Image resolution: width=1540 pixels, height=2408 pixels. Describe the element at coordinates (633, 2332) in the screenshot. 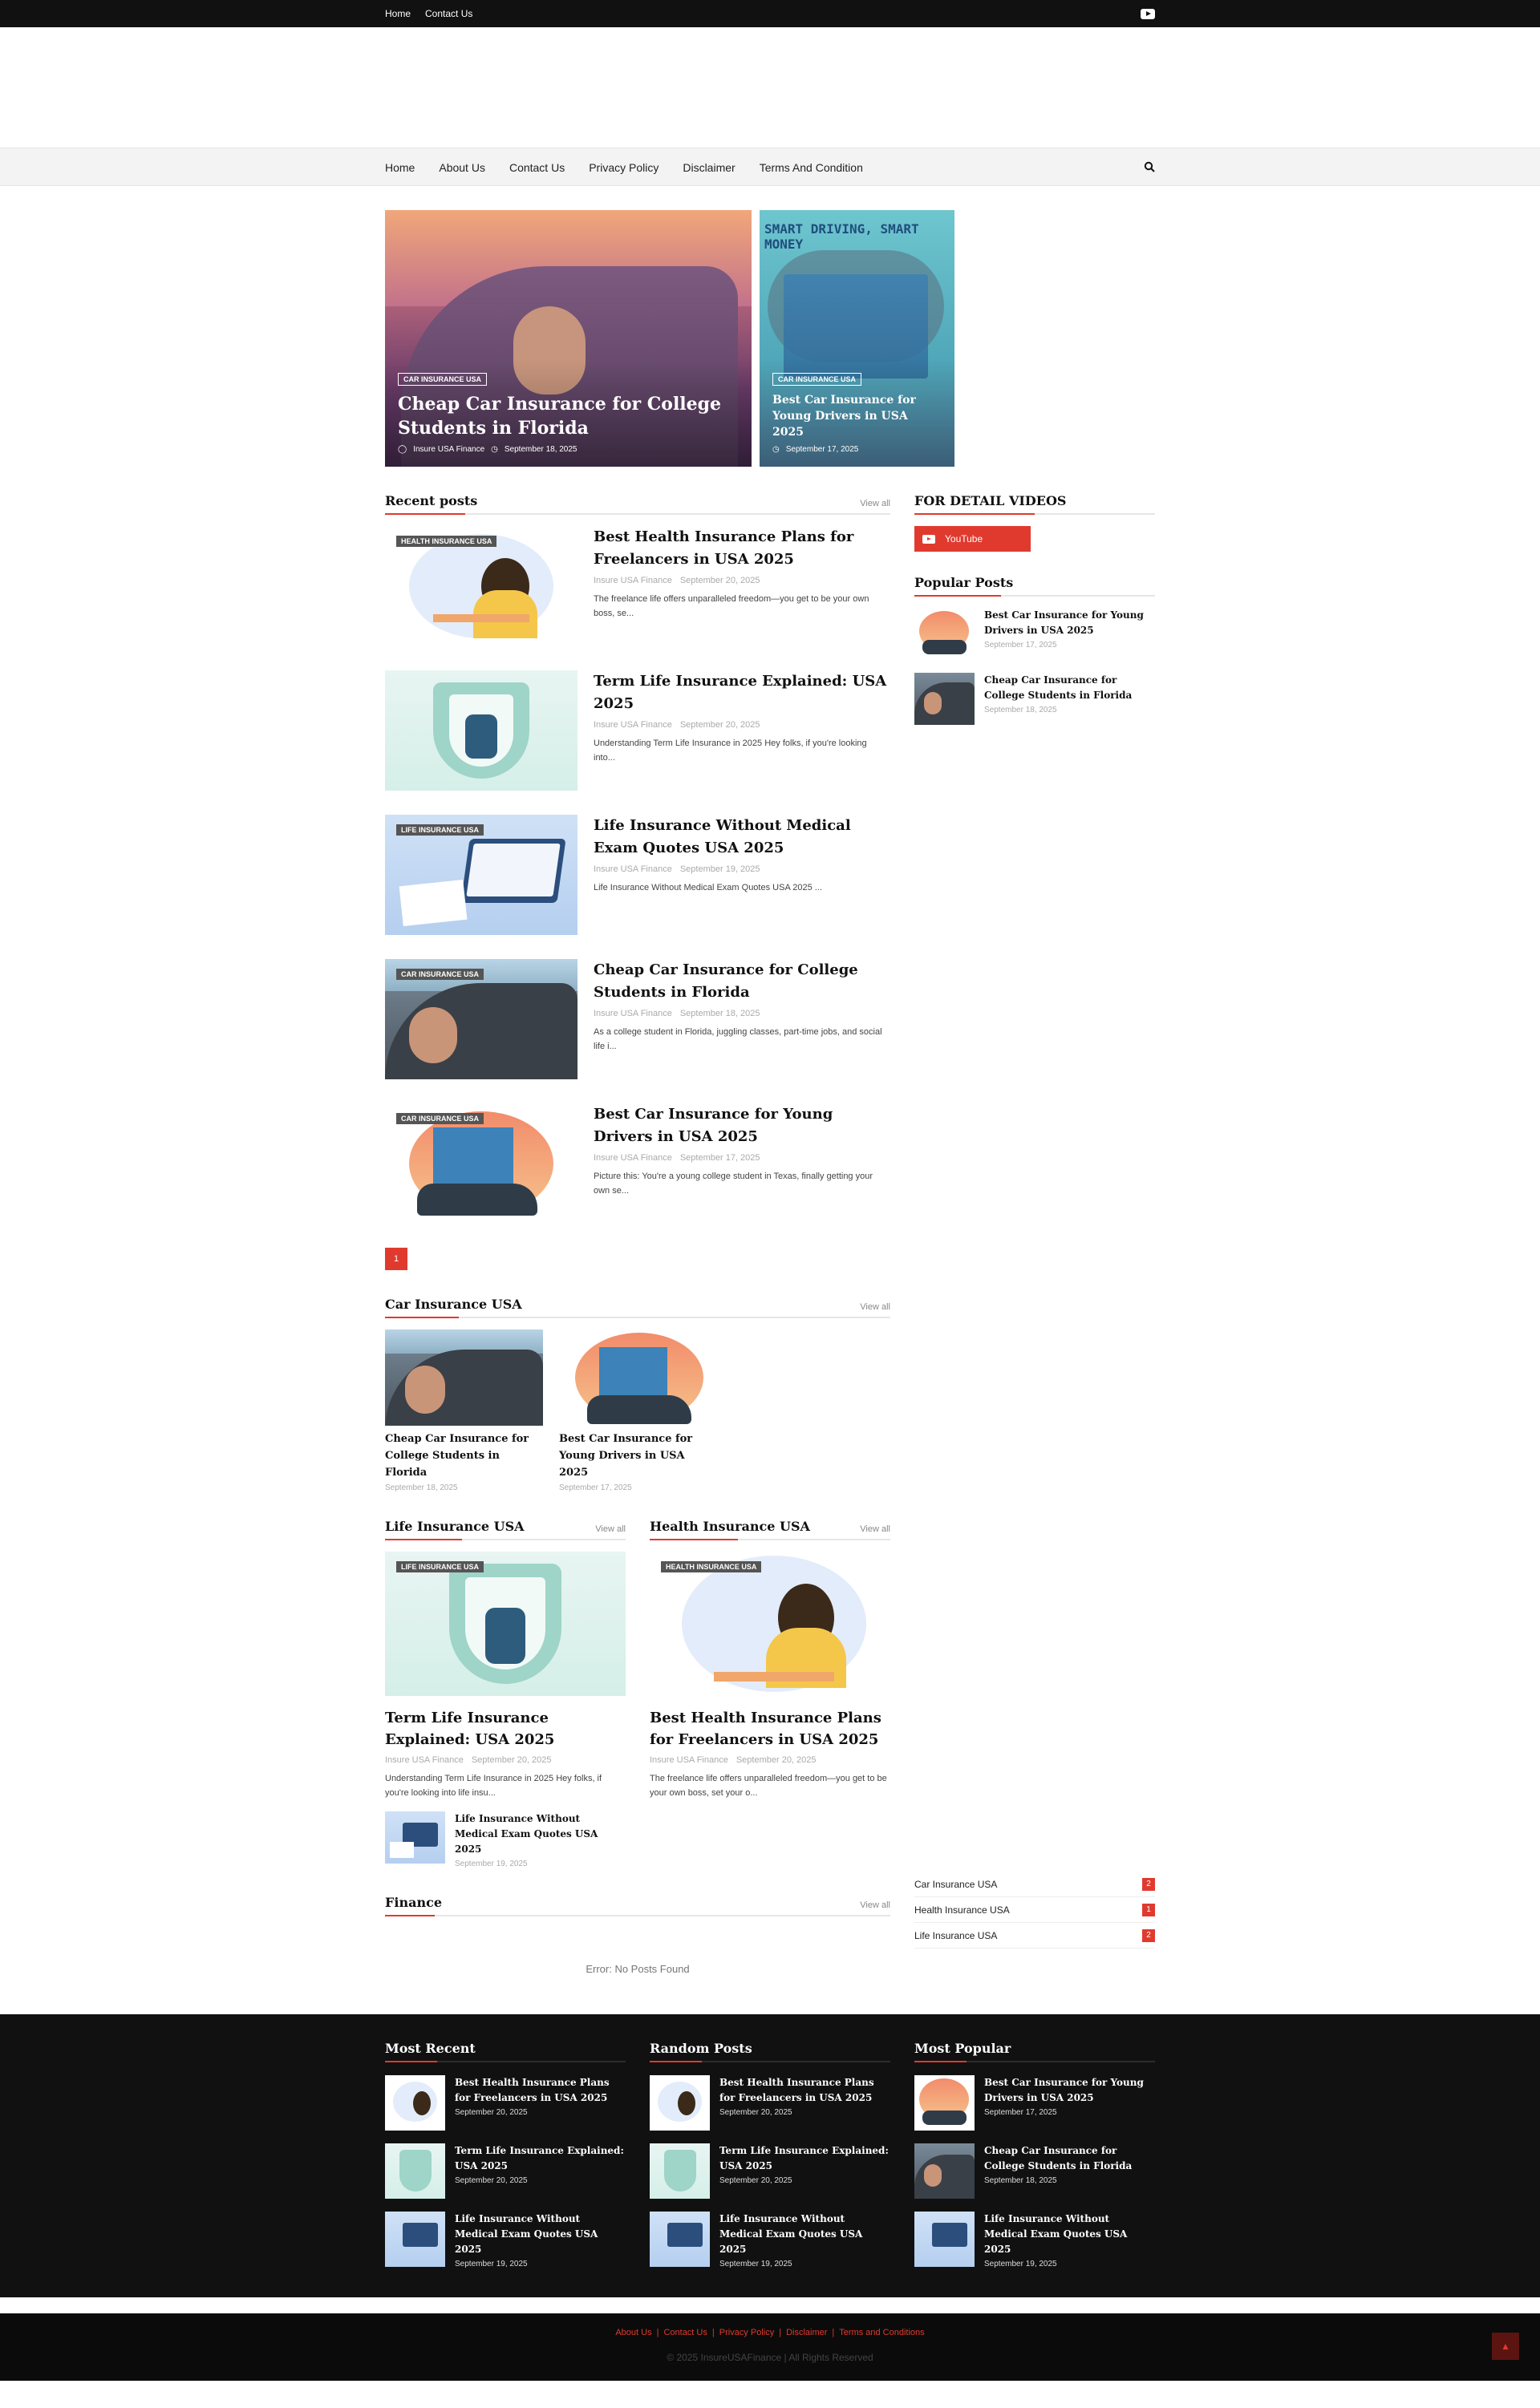

I see `footer-link-about: About Us` at that location.